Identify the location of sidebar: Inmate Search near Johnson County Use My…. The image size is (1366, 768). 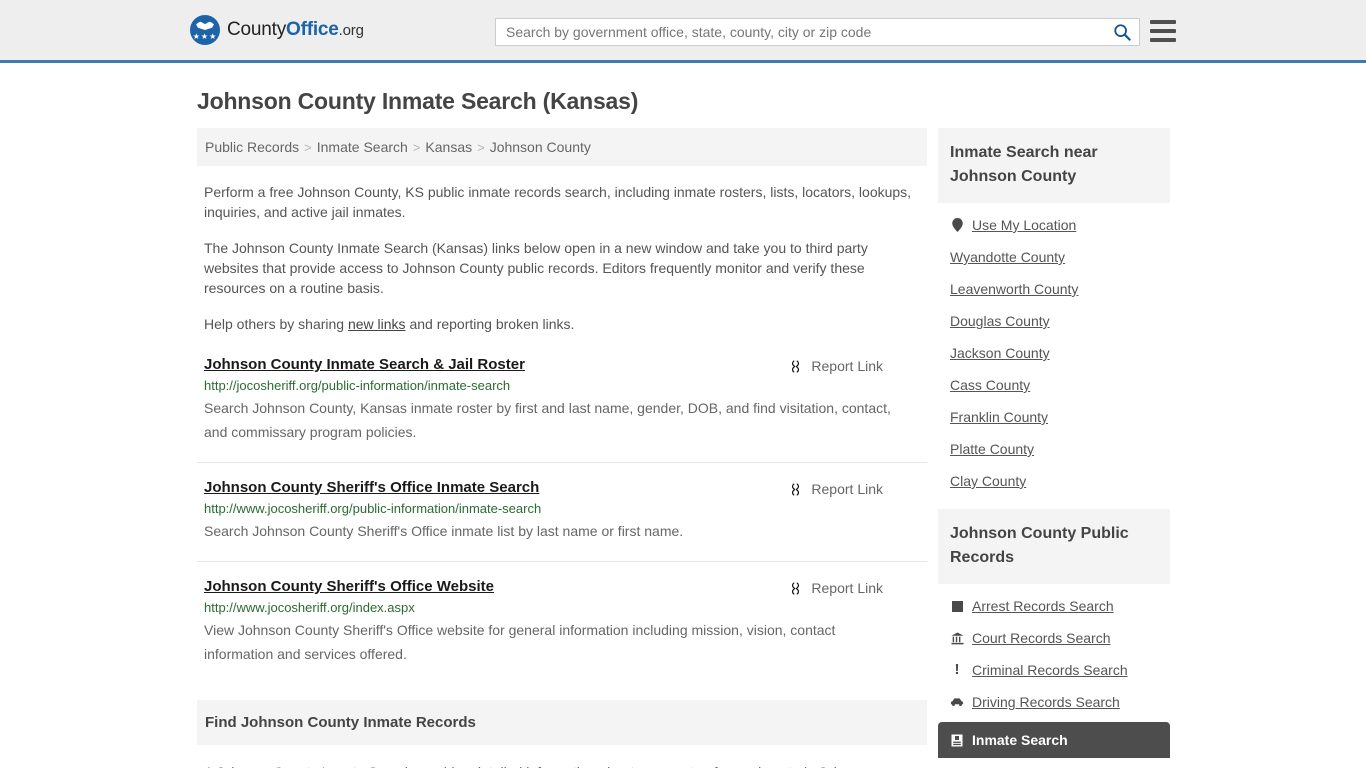
(1054, 448).